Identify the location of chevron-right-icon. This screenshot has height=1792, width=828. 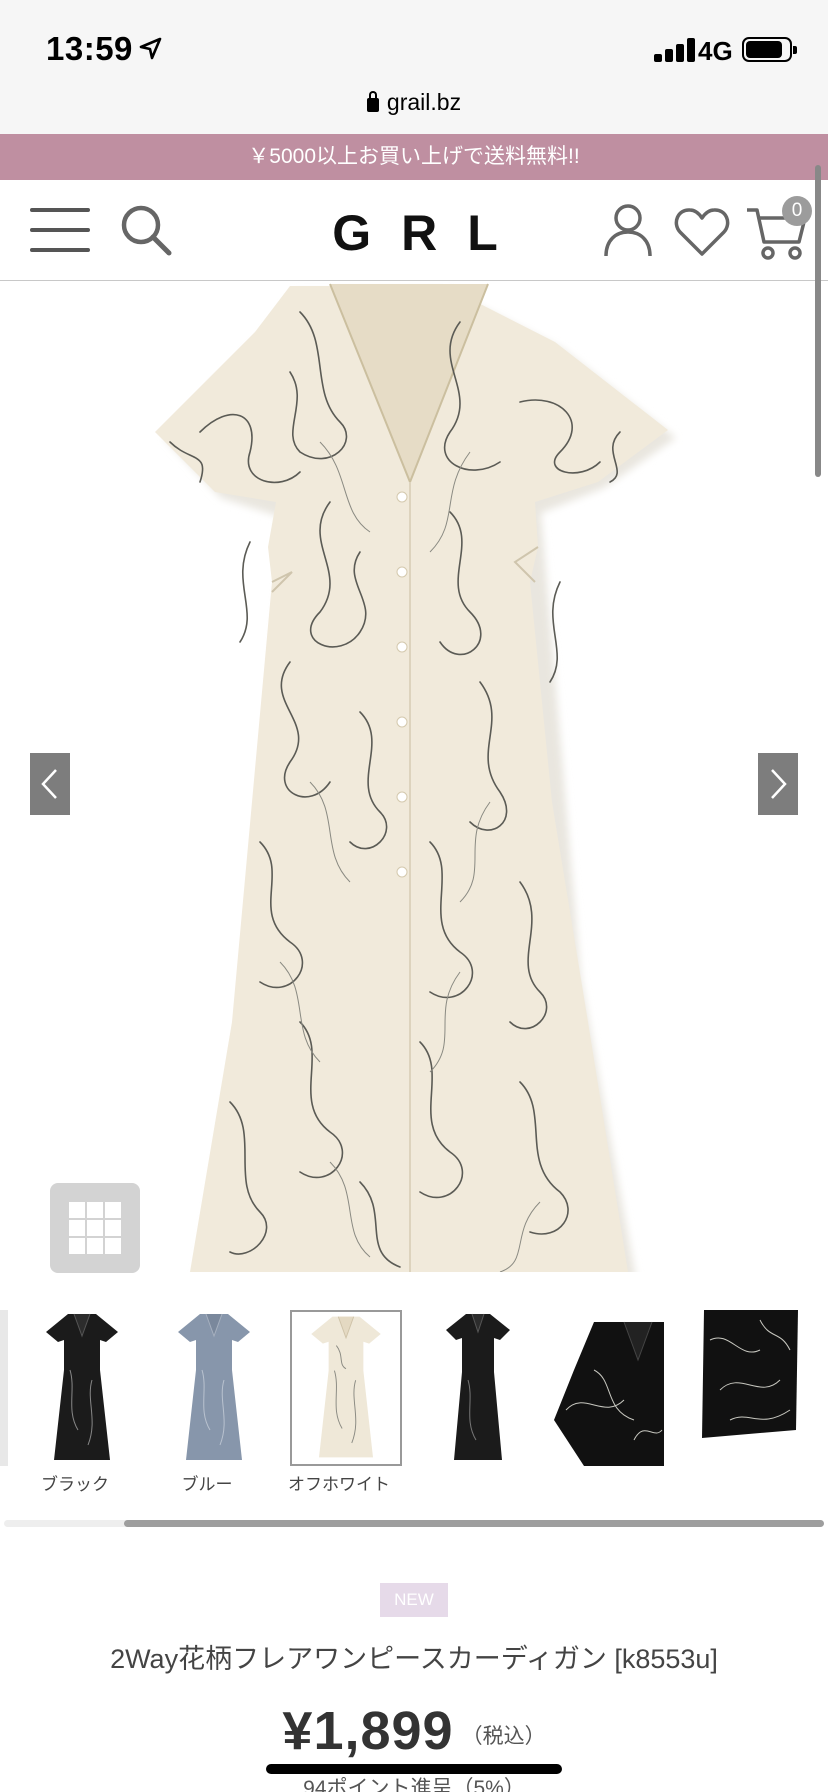
(779, 784).